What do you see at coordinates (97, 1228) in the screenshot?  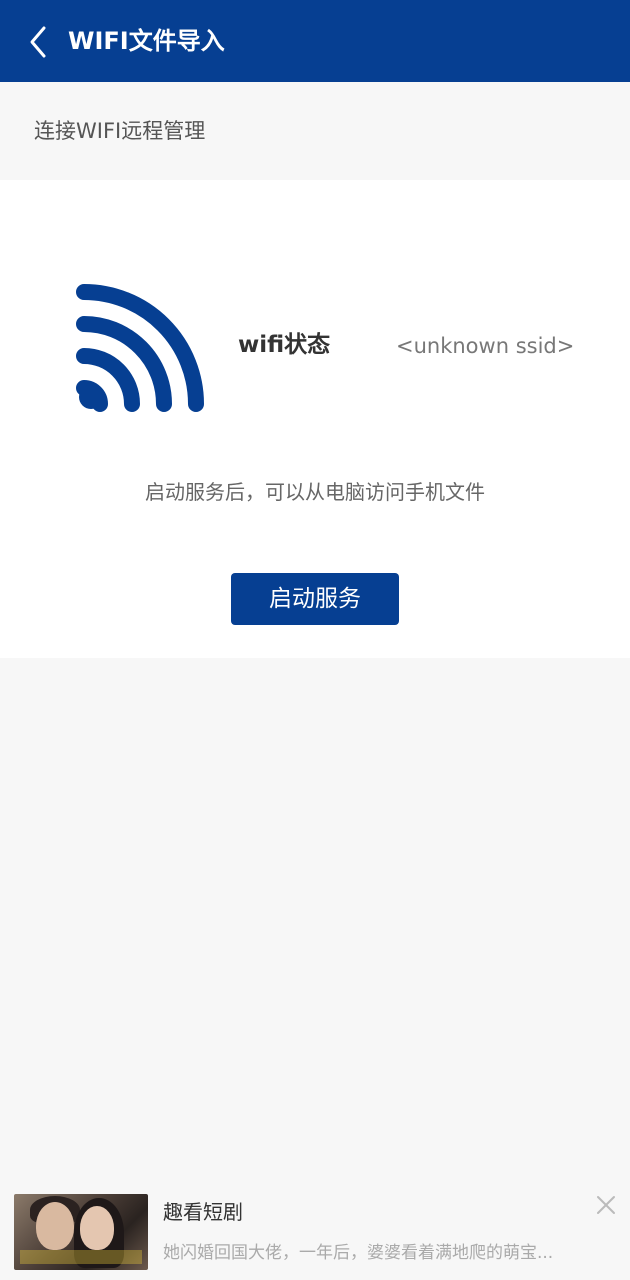 I see `thumb-face-right` at bounding box center [97, 1228].